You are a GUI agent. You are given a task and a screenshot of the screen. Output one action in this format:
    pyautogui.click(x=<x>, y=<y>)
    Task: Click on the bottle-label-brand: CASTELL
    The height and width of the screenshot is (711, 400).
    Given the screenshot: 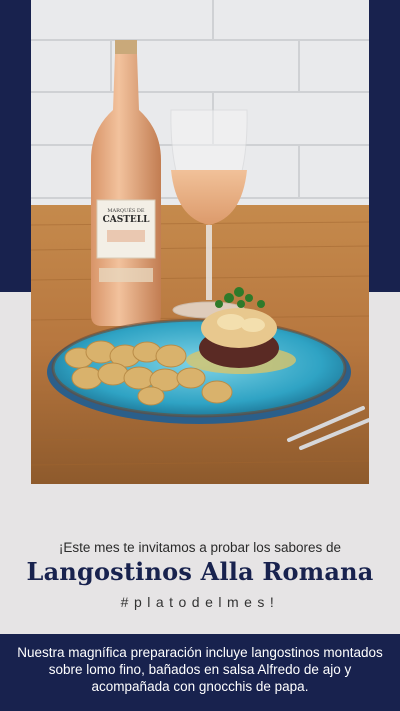 What is the action you would take?
    pyautogui.click(x=127, y=220)
    